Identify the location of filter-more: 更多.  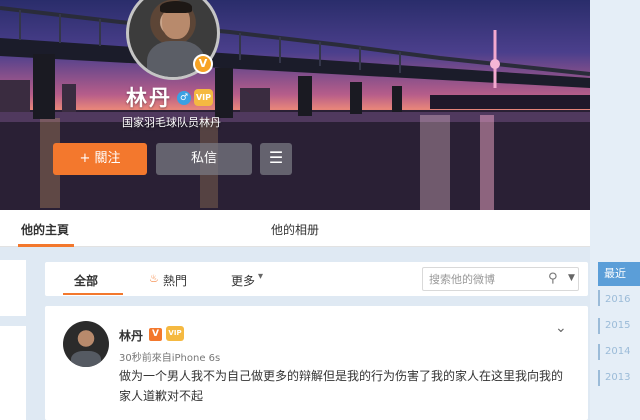
(243, 280).